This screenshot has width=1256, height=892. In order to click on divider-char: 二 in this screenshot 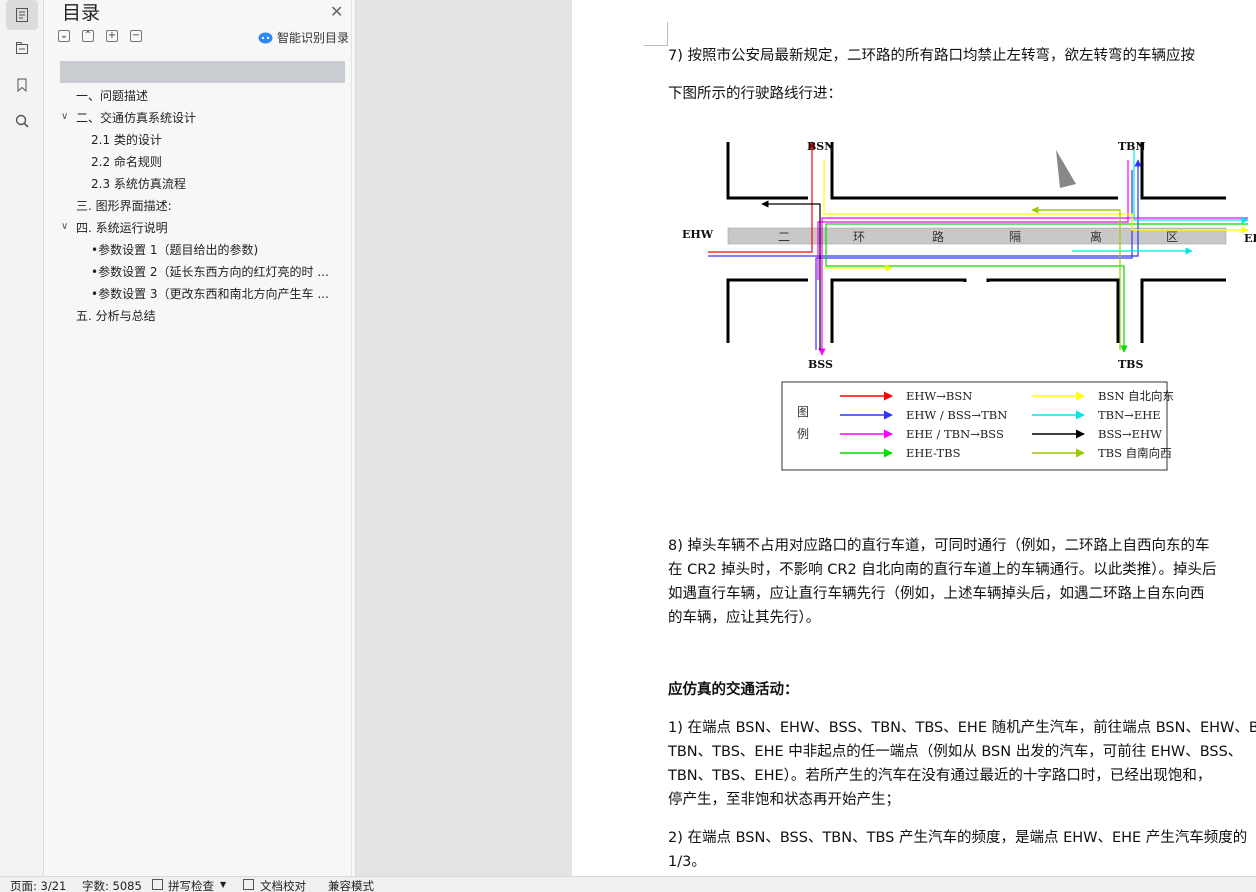, I will do `click(784, 237)`.